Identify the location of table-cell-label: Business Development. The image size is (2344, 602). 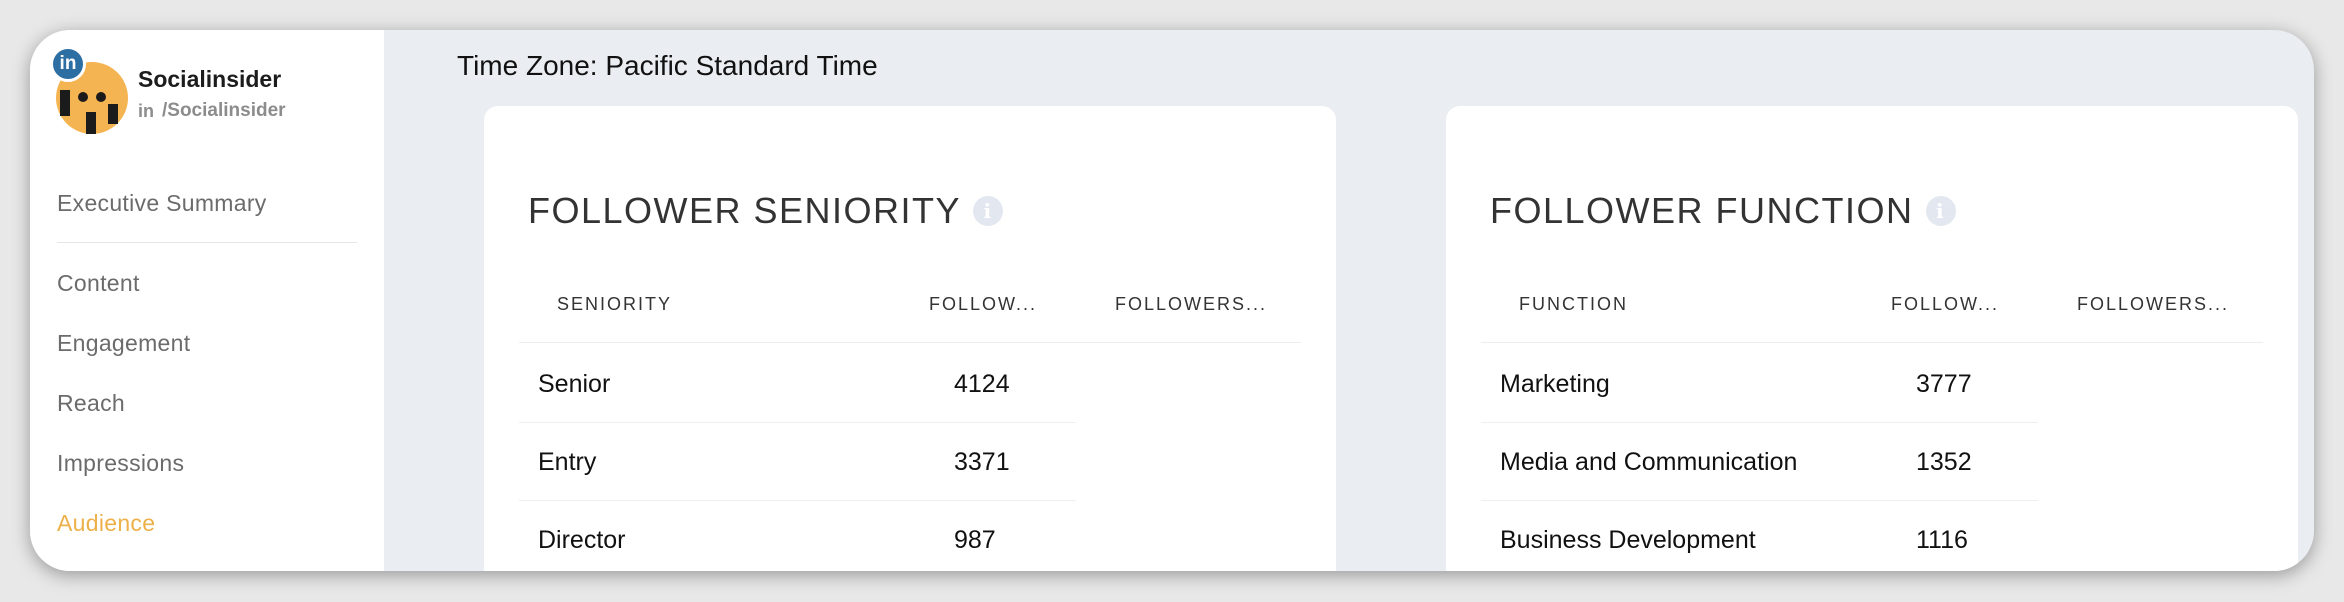
(1628, 540).